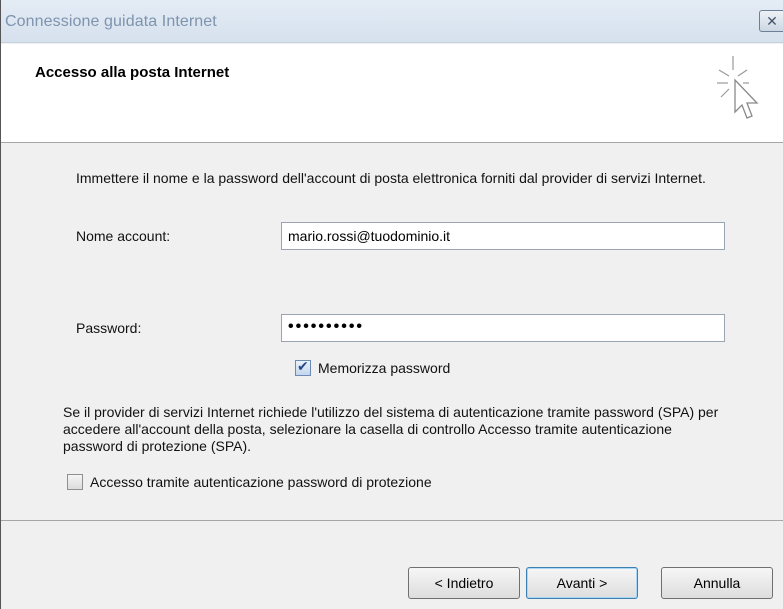 The height and width of the screenshot is (609, 783). What do you see at coordinates (132, 72) in the screenshot?
I see `page-title: Accesso alla posta Internet` at bounding box center [132, 72].